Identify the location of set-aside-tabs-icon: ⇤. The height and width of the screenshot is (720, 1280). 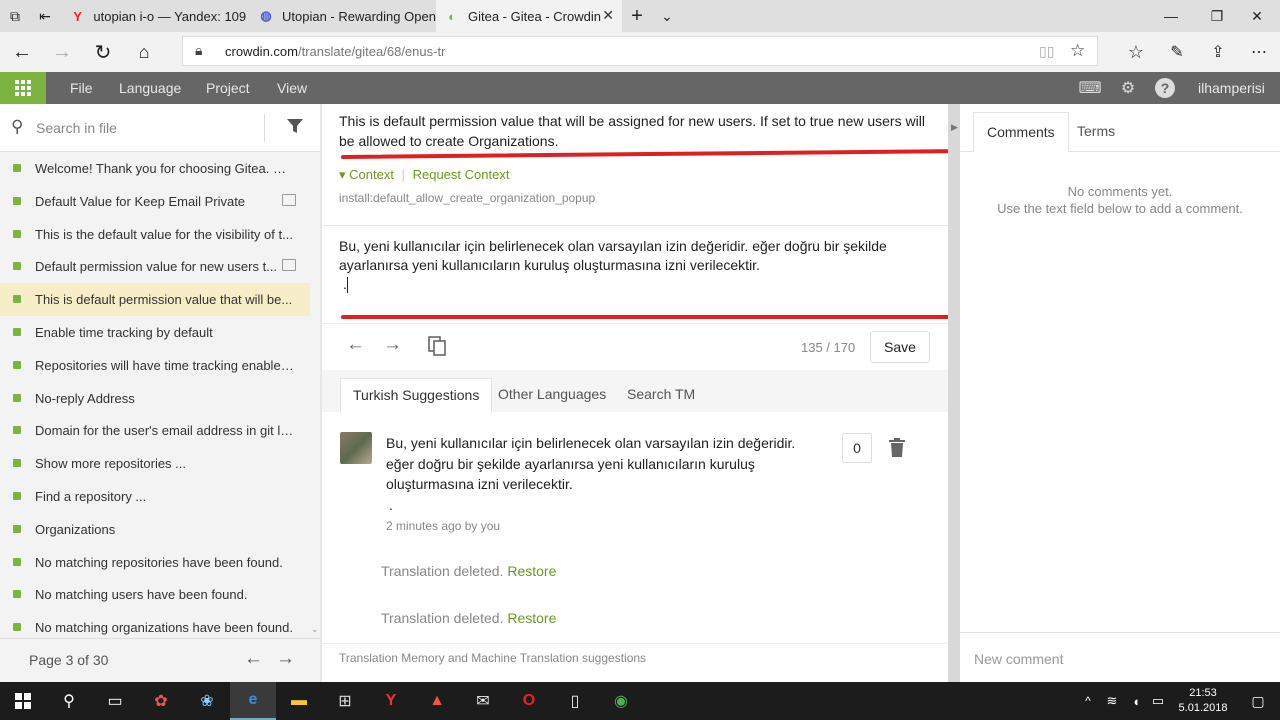
(45, 16).